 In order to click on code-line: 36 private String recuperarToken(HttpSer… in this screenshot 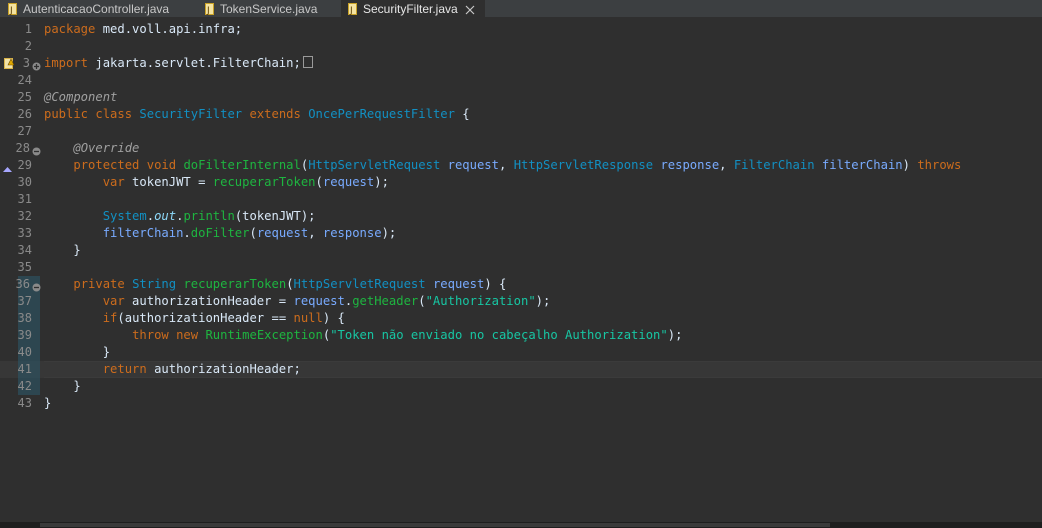, I will do `click(521, 284)`.